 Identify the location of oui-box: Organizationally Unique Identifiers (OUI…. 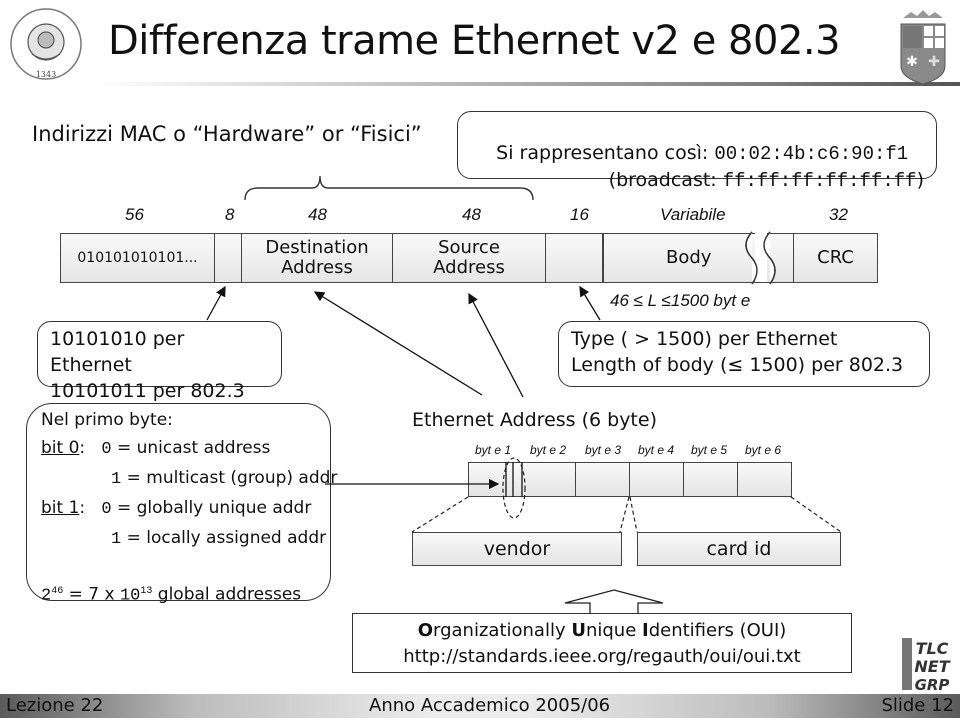
(602, 643).